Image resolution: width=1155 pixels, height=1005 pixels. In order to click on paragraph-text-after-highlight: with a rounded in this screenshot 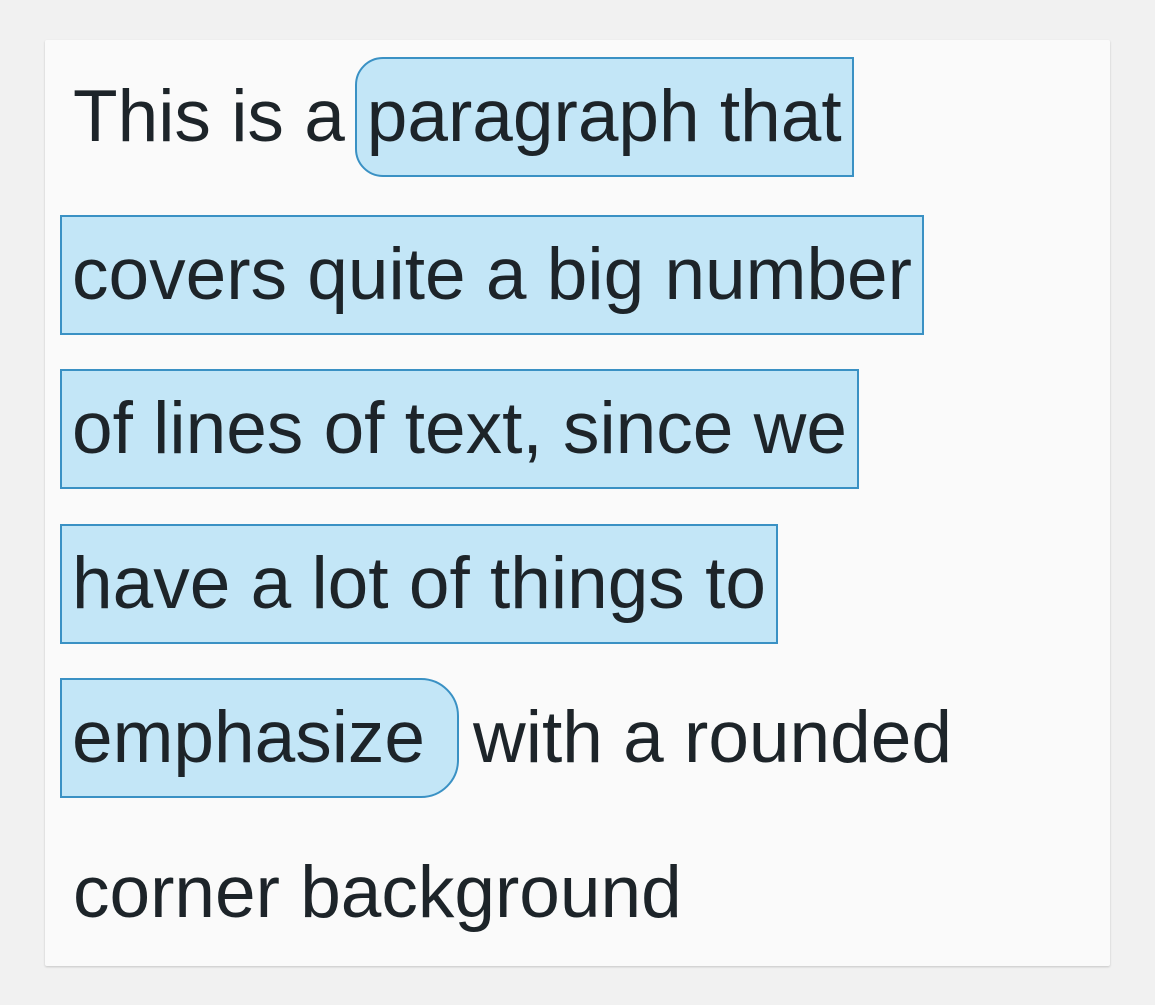, I will do `click(712, 737)`.